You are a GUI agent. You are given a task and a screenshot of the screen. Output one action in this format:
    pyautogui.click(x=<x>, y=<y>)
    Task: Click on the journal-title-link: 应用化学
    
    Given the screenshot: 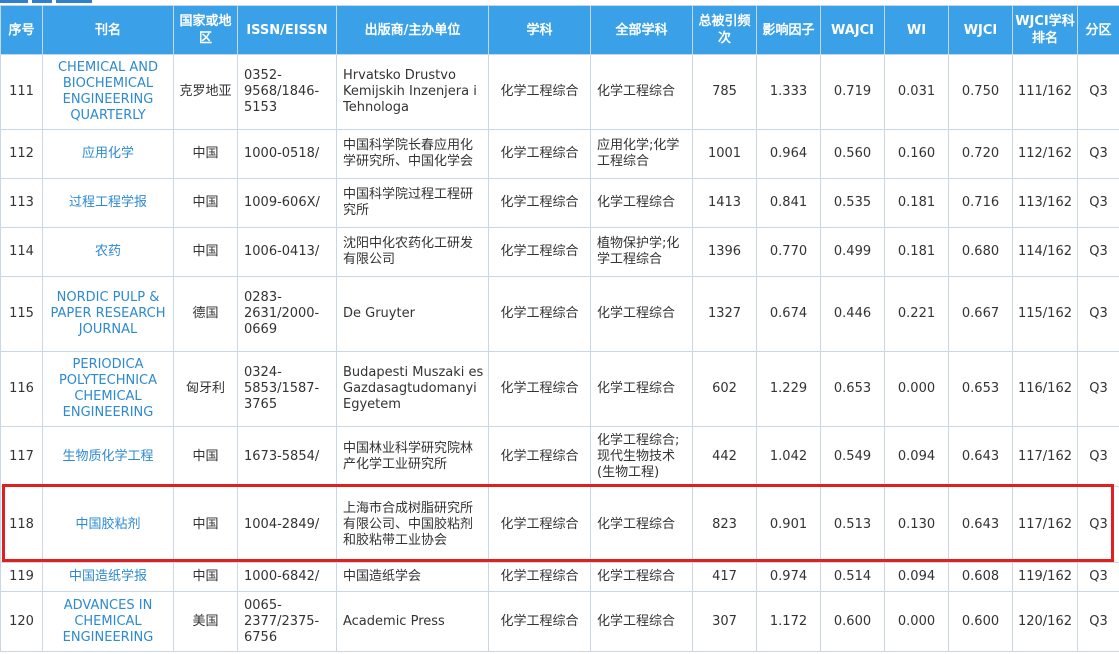 What is the action you would take?
    pyautogui.click(x=108, y=154)
    